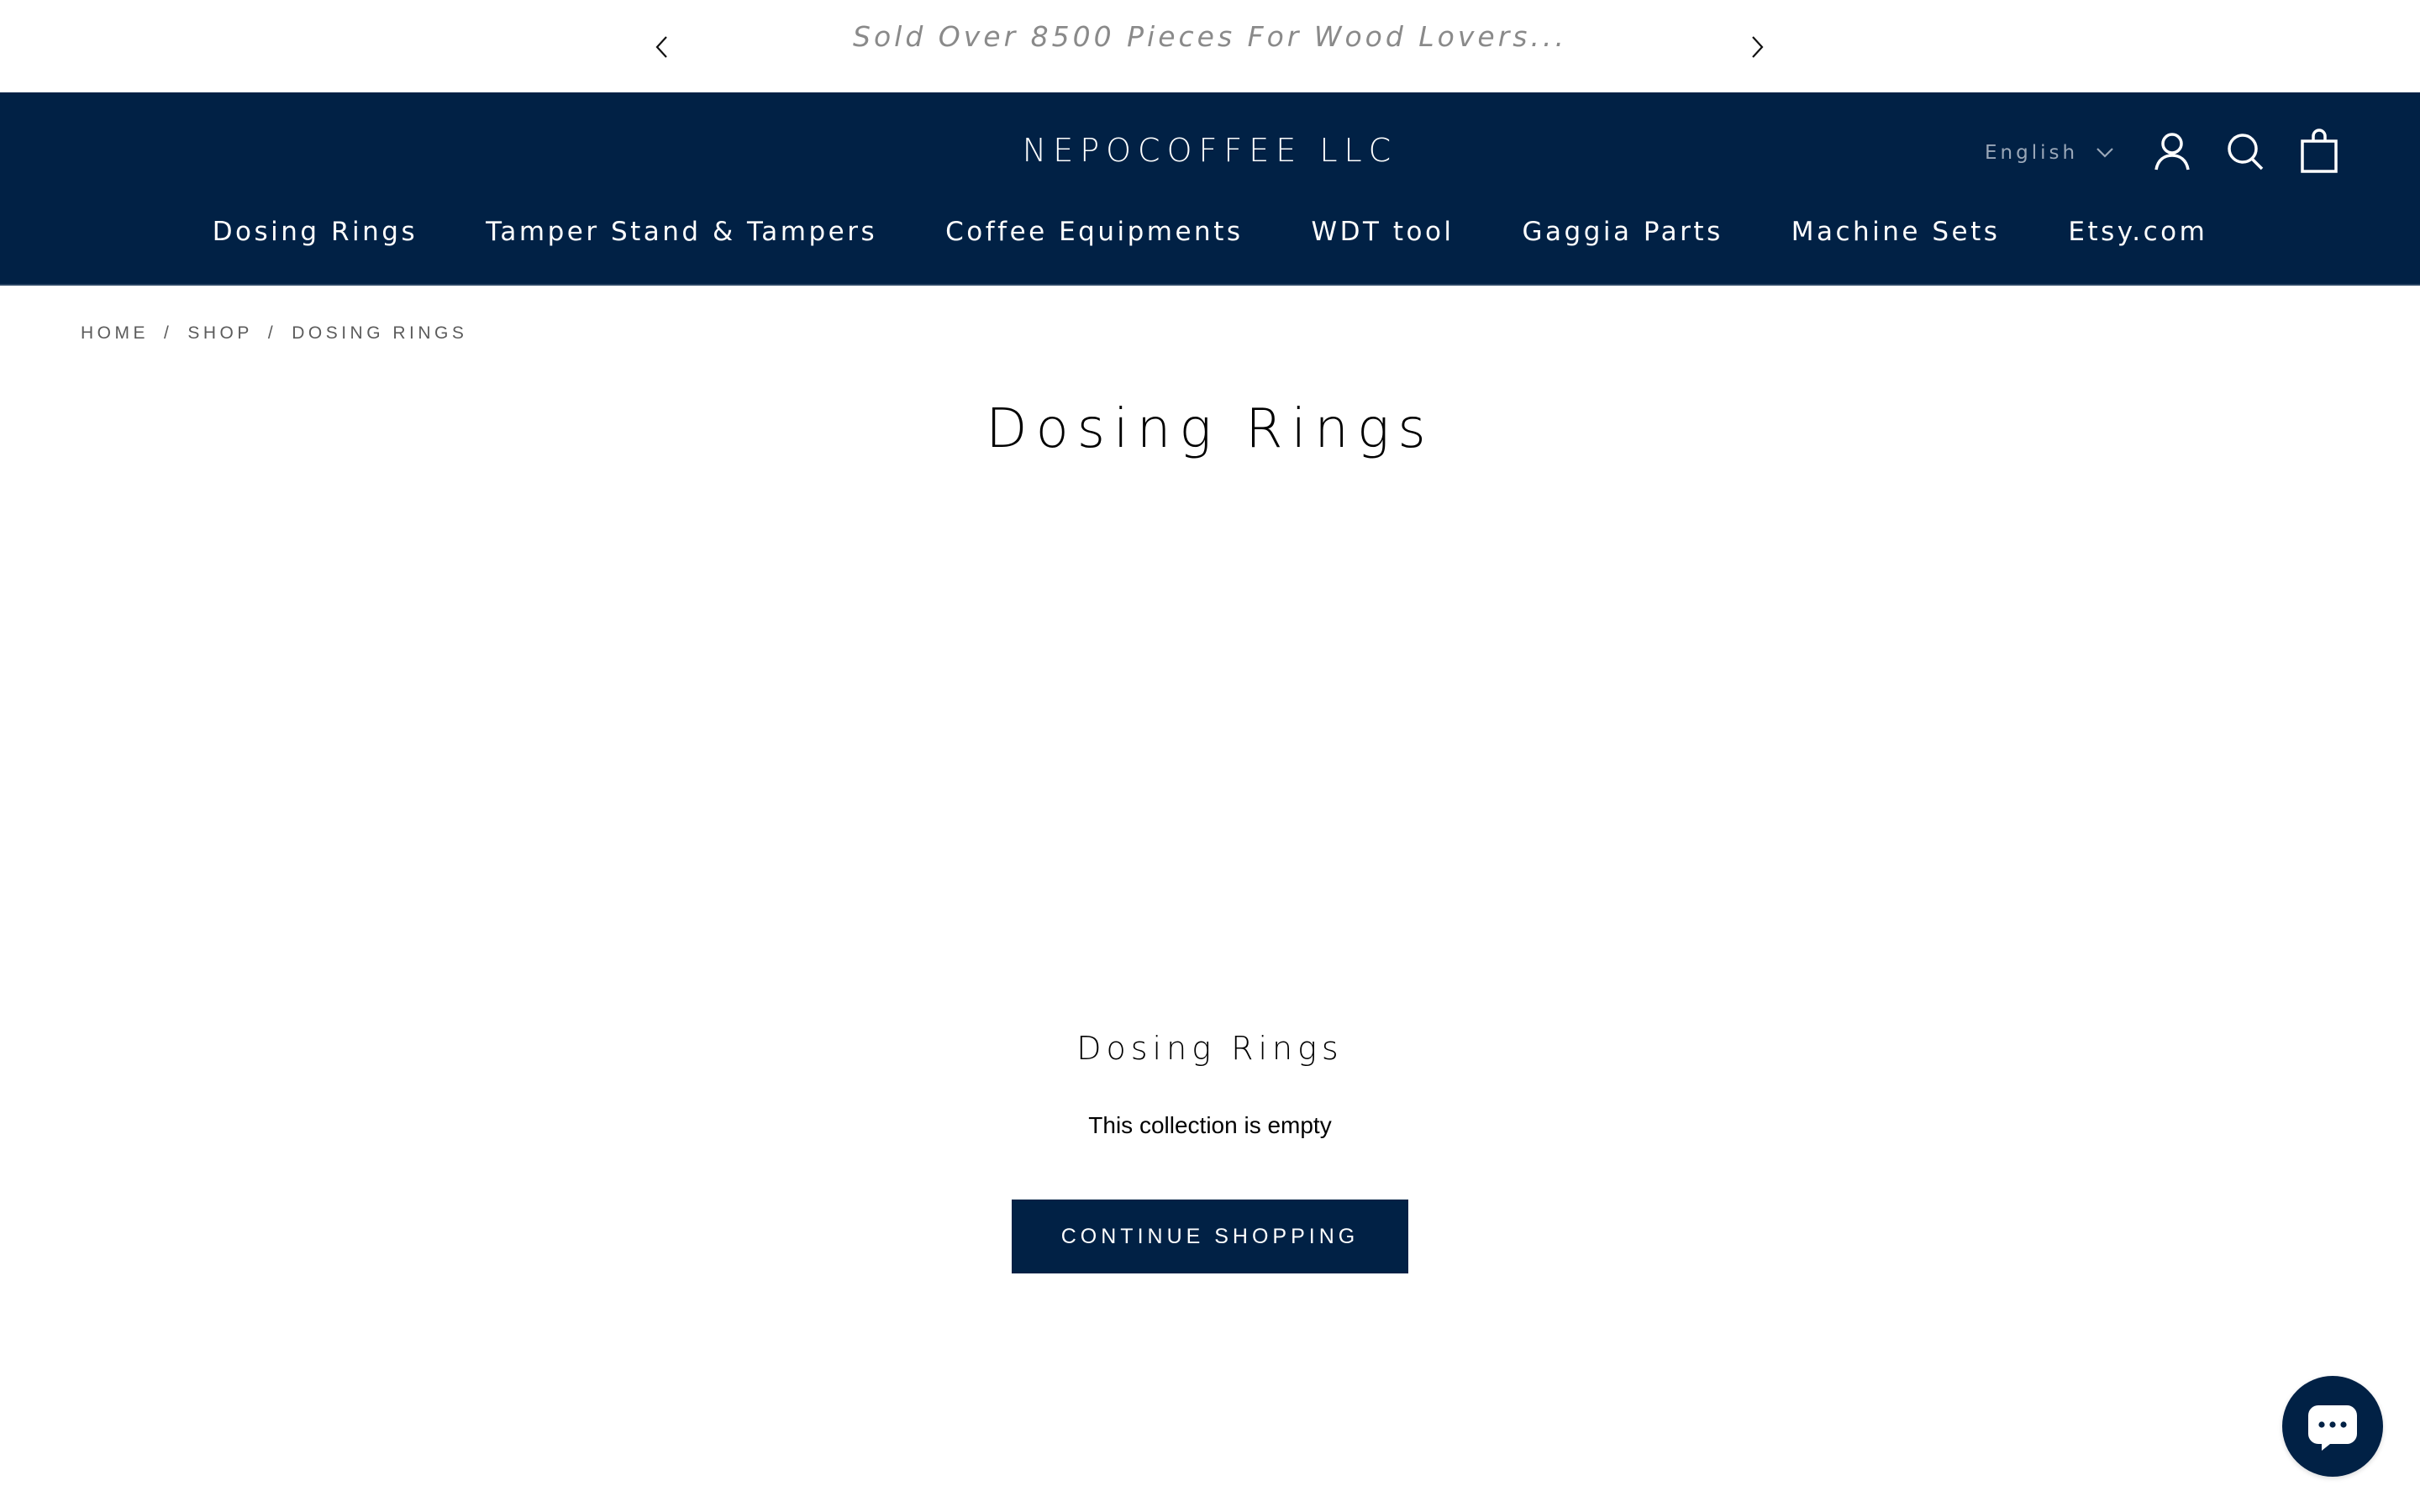 The width and height of the screenshot is (2420, 1512). Describe the element at coordinates (115, 333) in the screenshot. I see `breadcrumb-home: HOME` at that location.